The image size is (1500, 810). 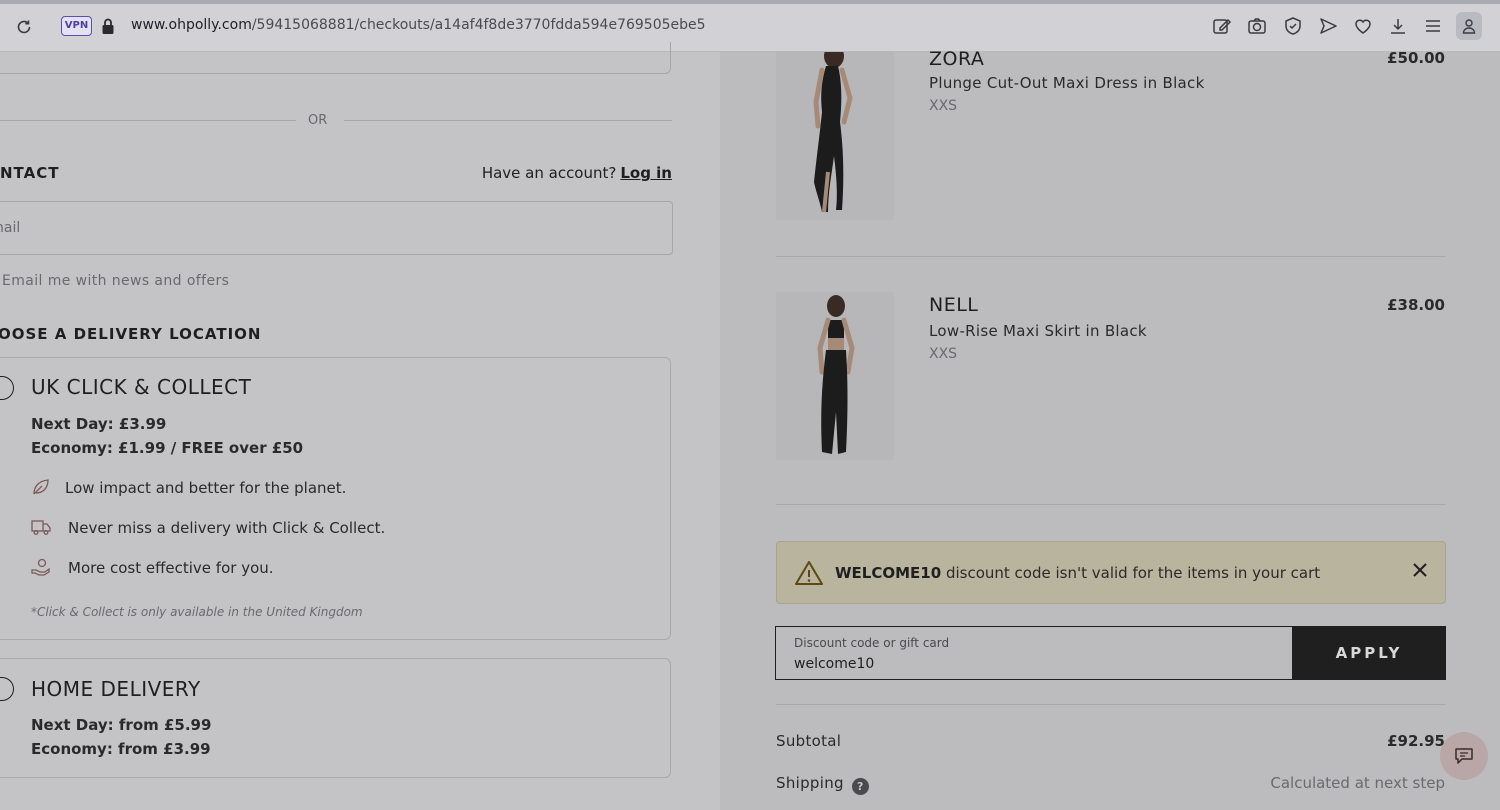 What do you see at coordinates (141, 387) in the screenshot?
I see `option-title: UK CLICK & COLLECT` at bounding box center [141, 387].